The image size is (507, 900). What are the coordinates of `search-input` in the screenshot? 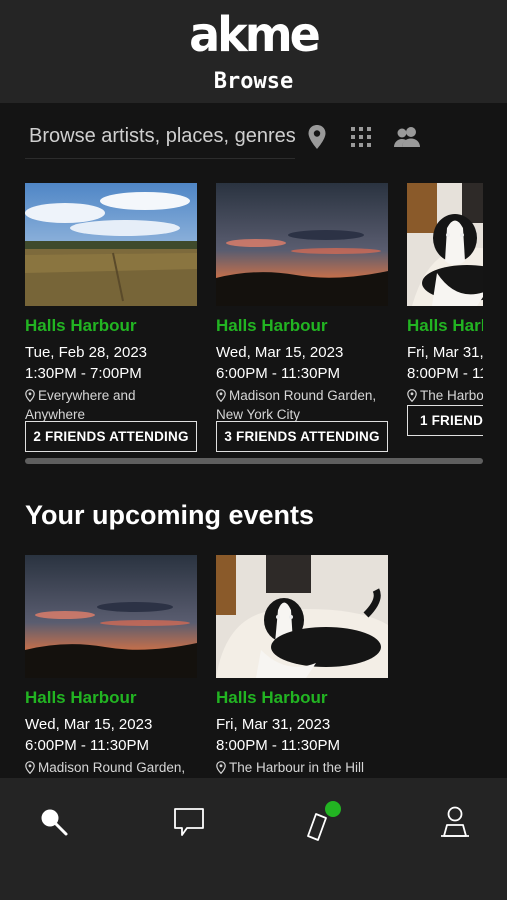 It's located at (160, 137).